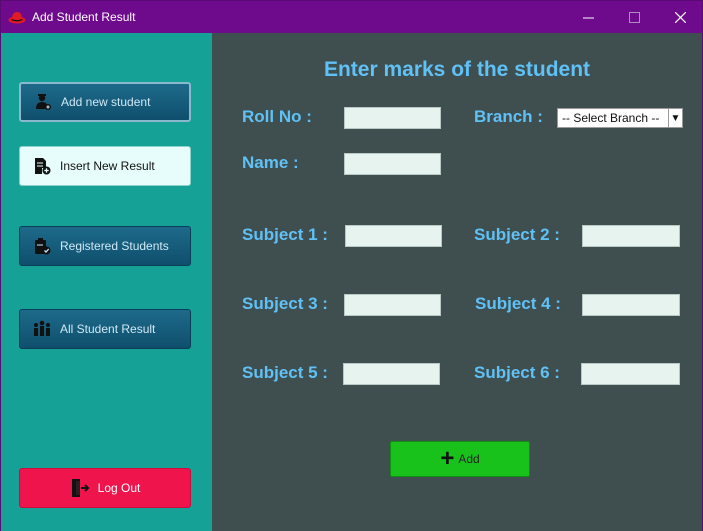  Describe the element at coordinates (391, 374) in the screenshot. I see `subject-5-input` at that location.